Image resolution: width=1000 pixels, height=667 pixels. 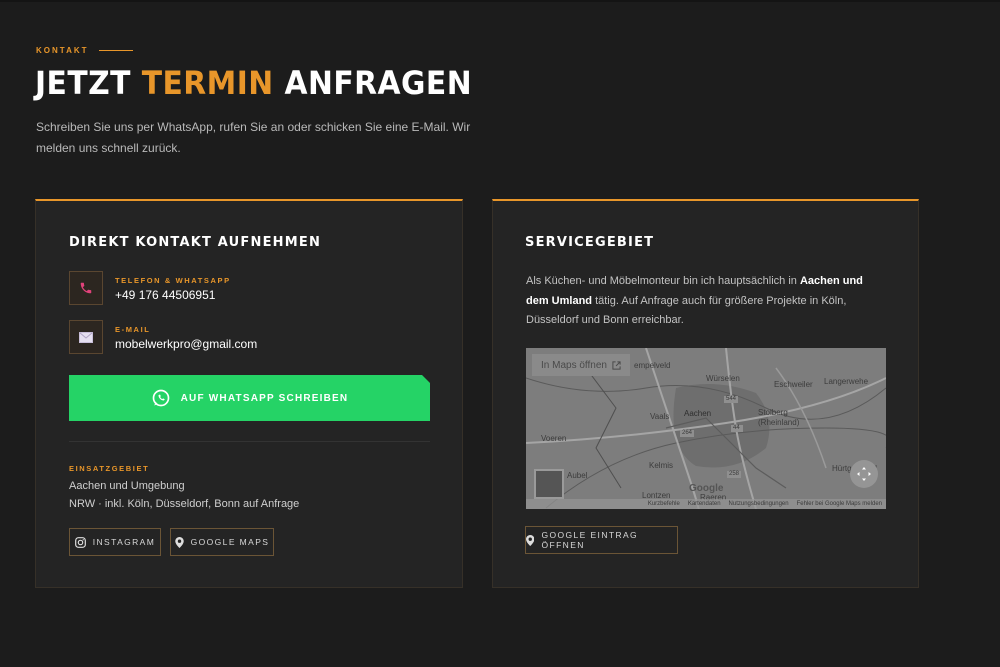 I want to click on map-pan-control, so click(x=864, y=474).